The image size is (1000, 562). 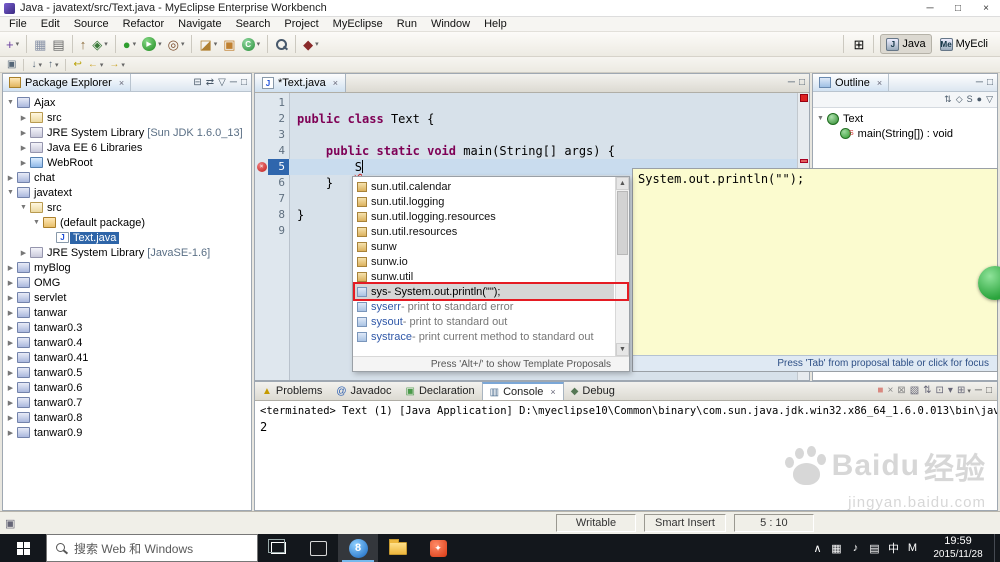 I want to click on taskbar-clock: 19:59 2015/11/28, so click(x=958, y=548).